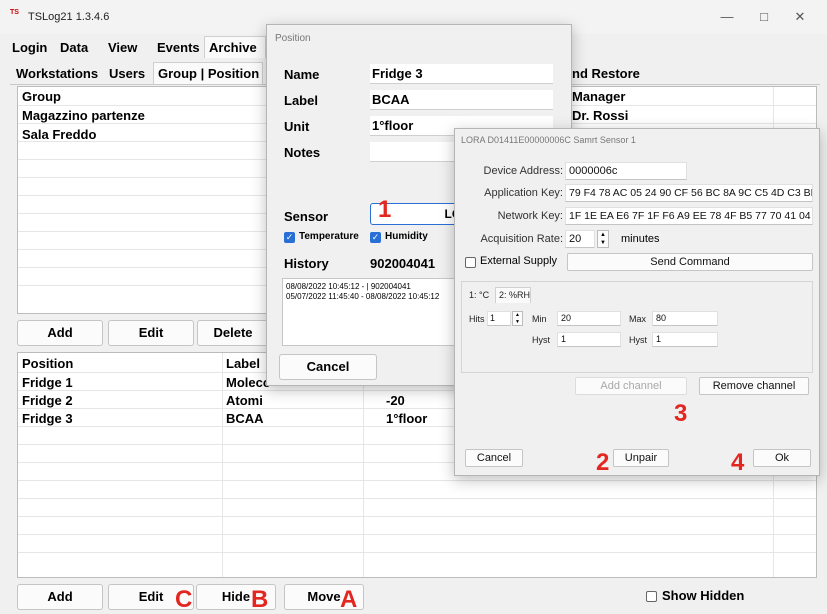 Image resolution: width=827 pixels, height=614 pixels. Describe the element at coordinates (603, 239) in the screenshot. I see `acquisition-rate-stepper: ▲ ▼` at that location.